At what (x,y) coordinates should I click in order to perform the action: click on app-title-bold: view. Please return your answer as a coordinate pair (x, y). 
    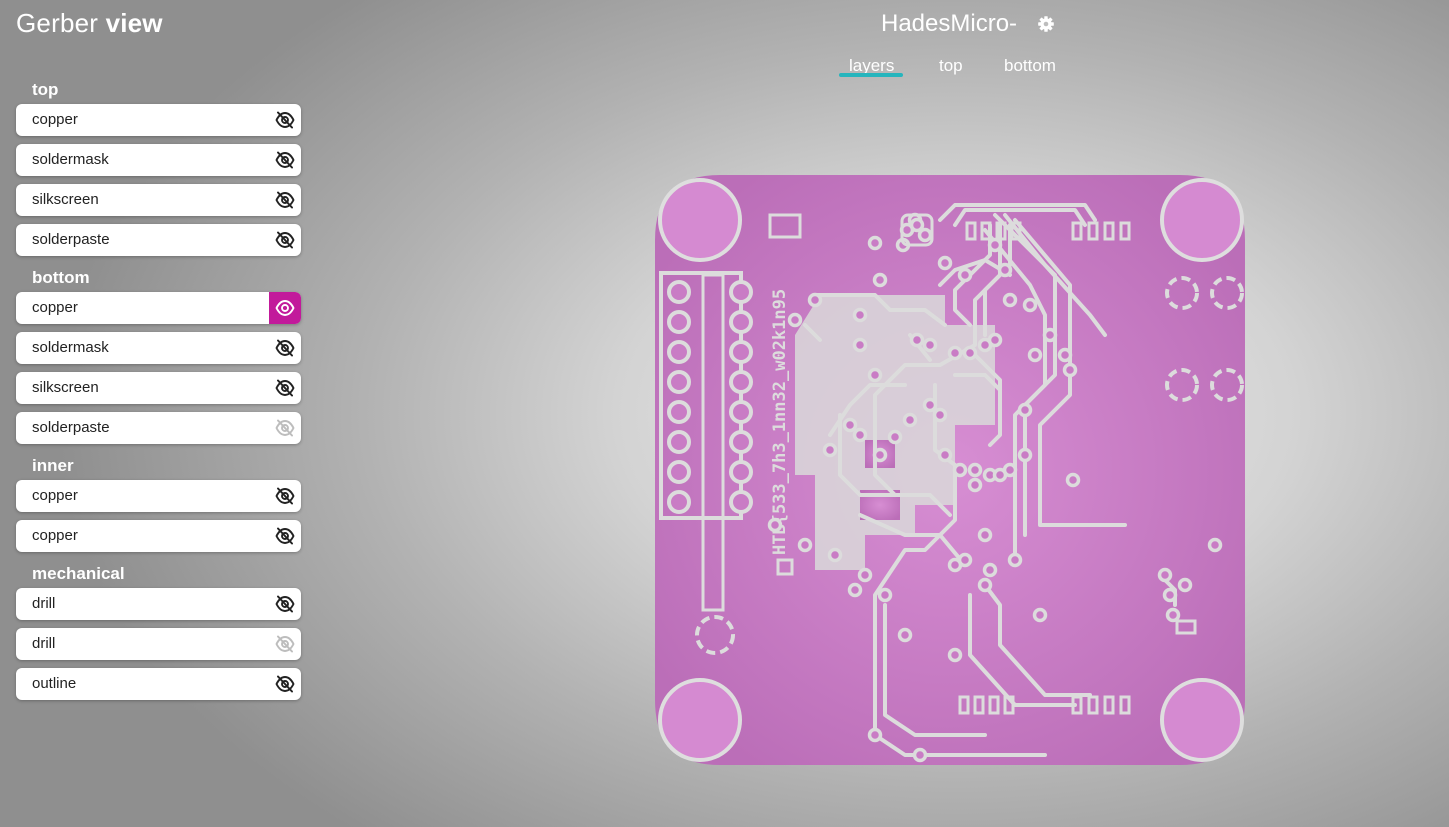
    Looking at the image, I should click on (134, 23).